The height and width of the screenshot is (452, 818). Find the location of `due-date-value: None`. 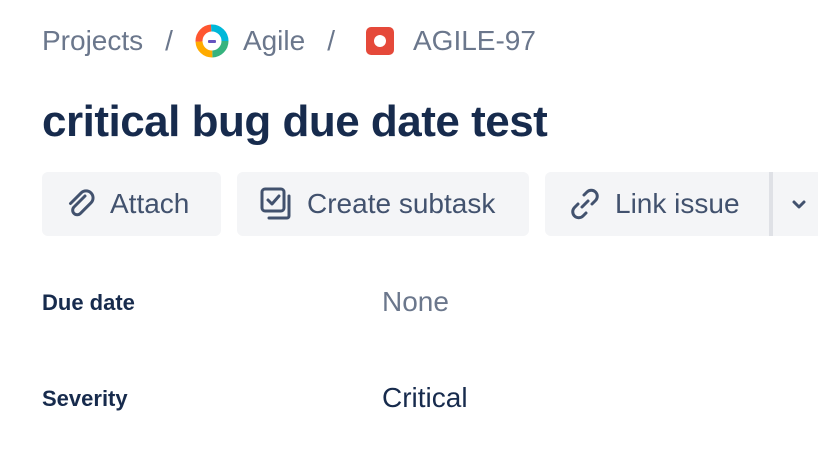

due-date-value: None is located at coordinates (415, 302).